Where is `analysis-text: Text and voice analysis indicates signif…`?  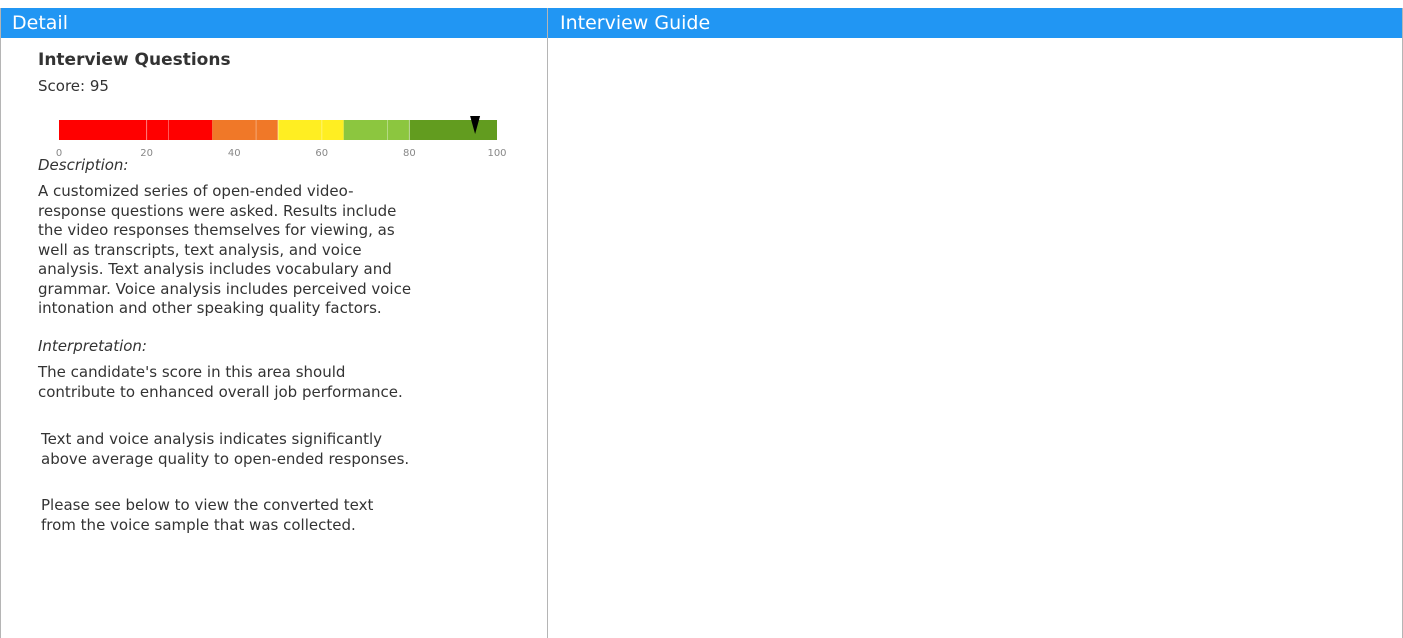
analysis-text: Text and voice analysis indicates signif… is located at coordinates (225, 449).